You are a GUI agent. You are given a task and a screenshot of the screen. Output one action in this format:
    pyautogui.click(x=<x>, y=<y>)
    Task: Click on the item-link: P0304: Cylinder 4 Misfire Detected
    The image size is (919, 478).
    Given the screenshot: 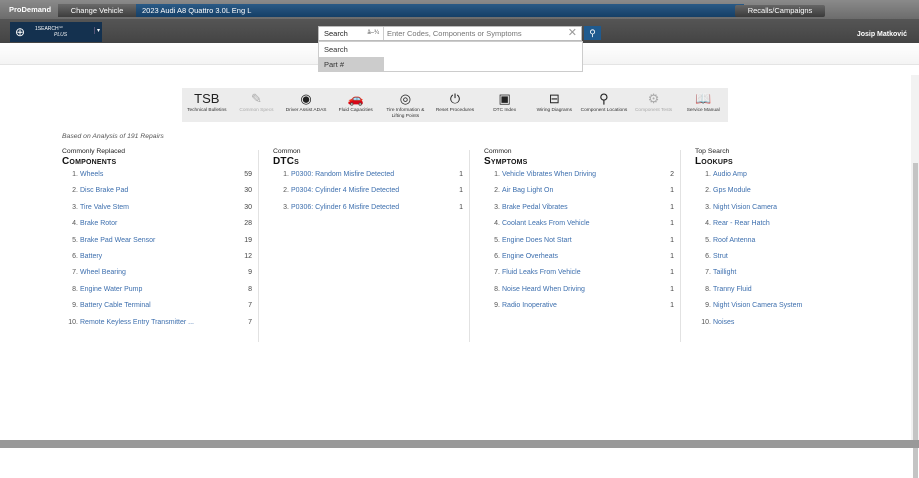 What is the action you would take?
    pyautogui.click(x=345, y=190)
    